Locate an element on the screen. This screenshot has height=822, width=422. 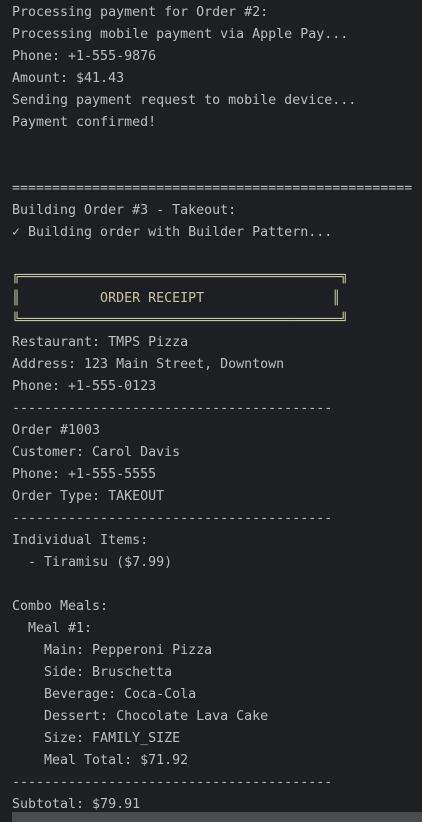
console-line: Combo Meals: is located at coordinates (60, 606).